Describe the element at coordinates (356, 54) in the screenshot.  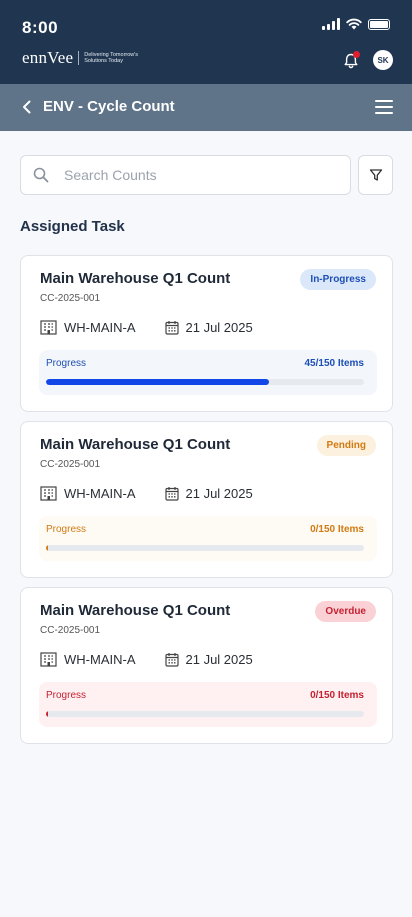
I see `notification-dot` at that location.